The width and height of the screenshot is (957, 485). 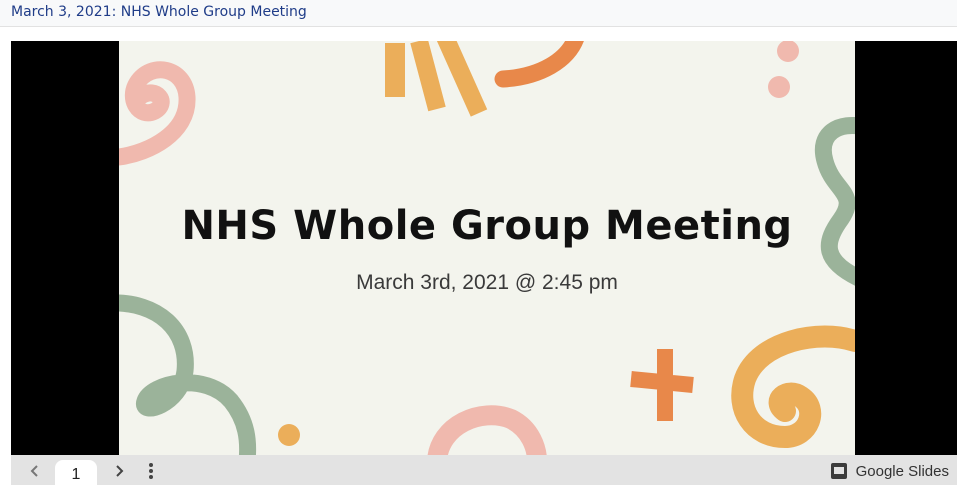 What do you see at coordinates (76, 472) in the screenshot?
I see `page-number-field: 1` at bounding box center [76, 472].